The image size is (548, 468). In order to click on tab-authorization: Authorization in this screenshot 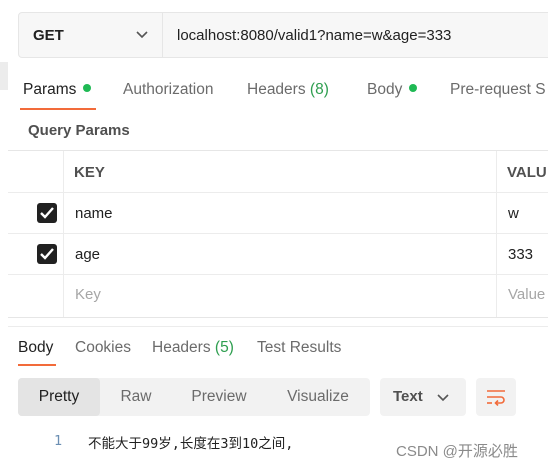, I will do `click(168, 90)`.